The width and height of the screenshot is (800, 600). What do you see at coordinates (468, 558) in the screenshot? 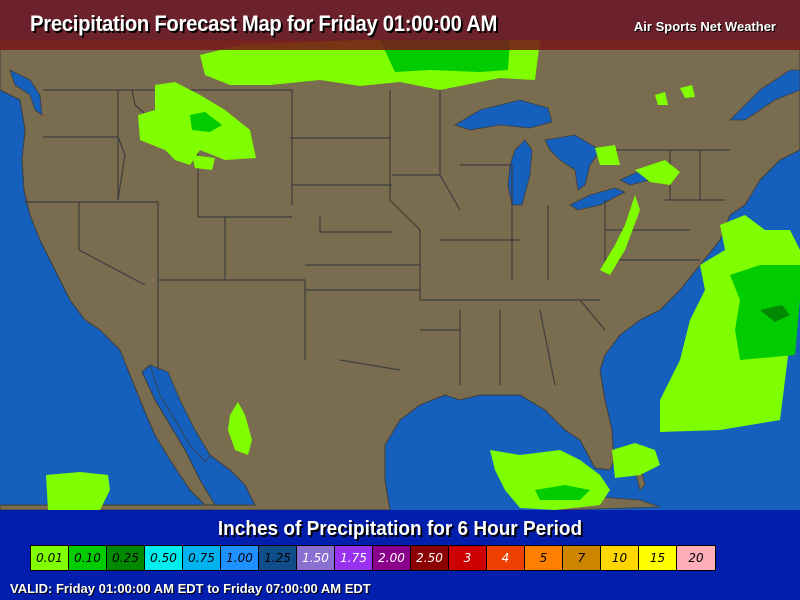
I see `legend-swatch: 3` at bounding box center [468, 558].